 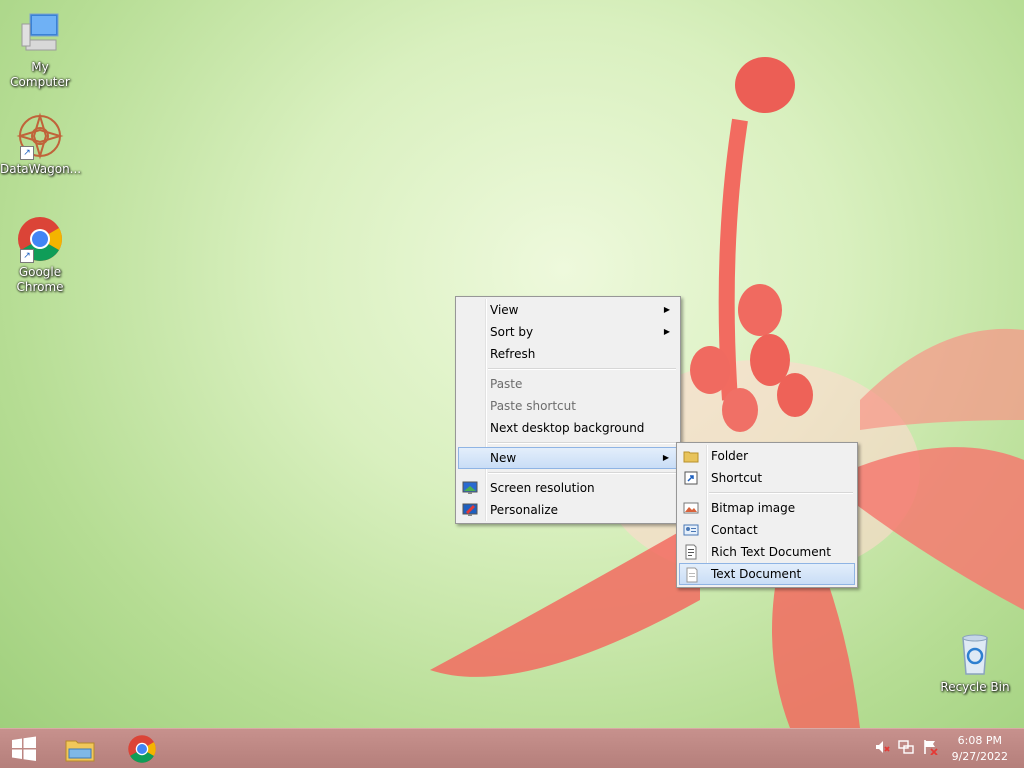 What do you see at coordinates (568, 384) in the screenshot?
I see `menu-item-paste: Paste` at bounding box center [568, 384].